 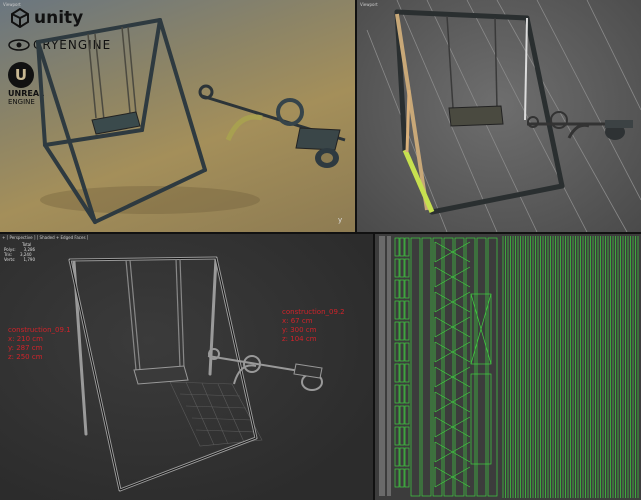 I want to click on annotation-x: x: 210 cm, so click(x=25, y=339).